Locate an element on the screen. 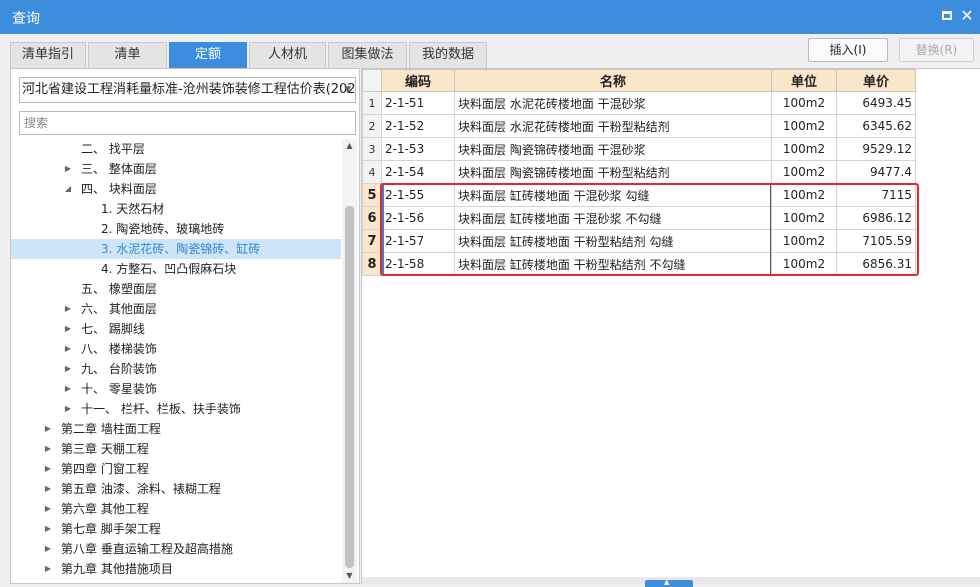 Image resolution: width=980 pixels, height=587 pixels. name-cell: 块料面层 缸砖楼地面 干粉型粘结剂 勾缝 is located at coordinates (613, 241).